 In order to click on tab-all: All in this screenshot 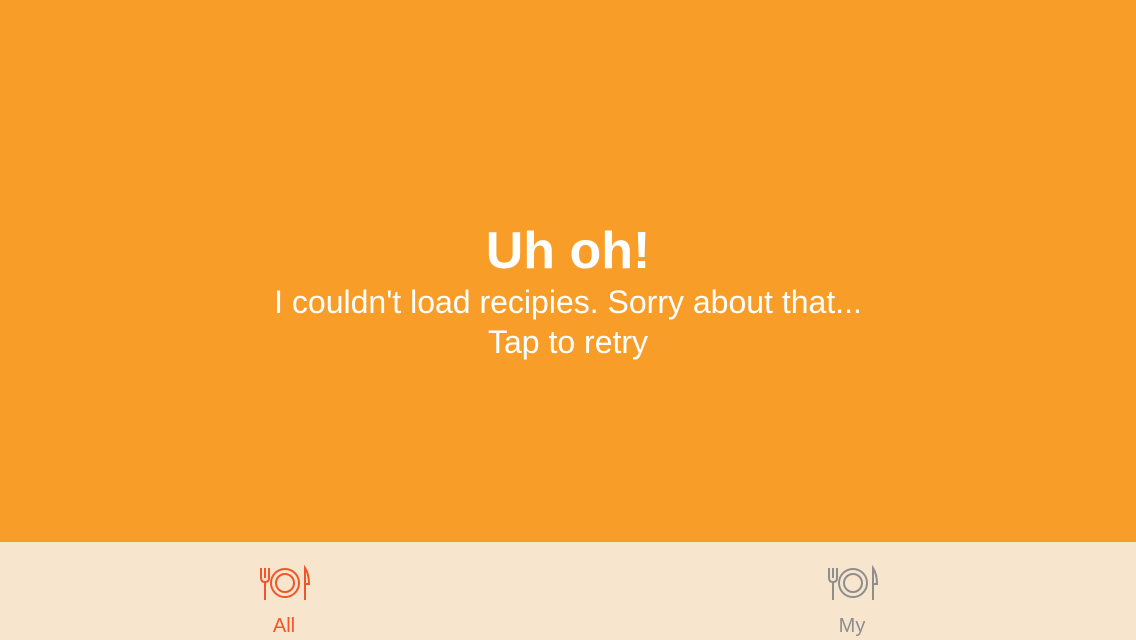, I will do `click(284, 591)`.